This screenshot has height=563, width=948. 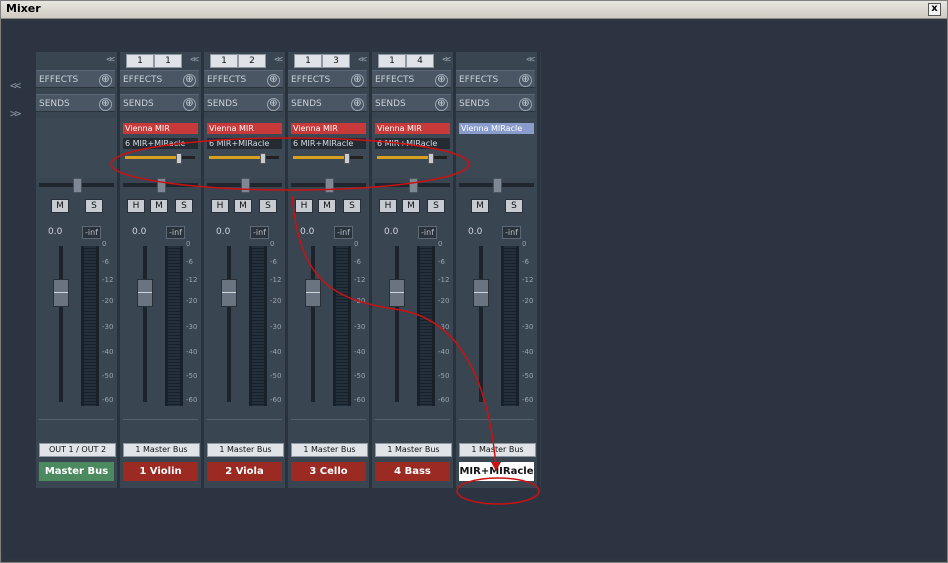 I want to click on expand-all-icon: >>, so click(x=15, y=113).